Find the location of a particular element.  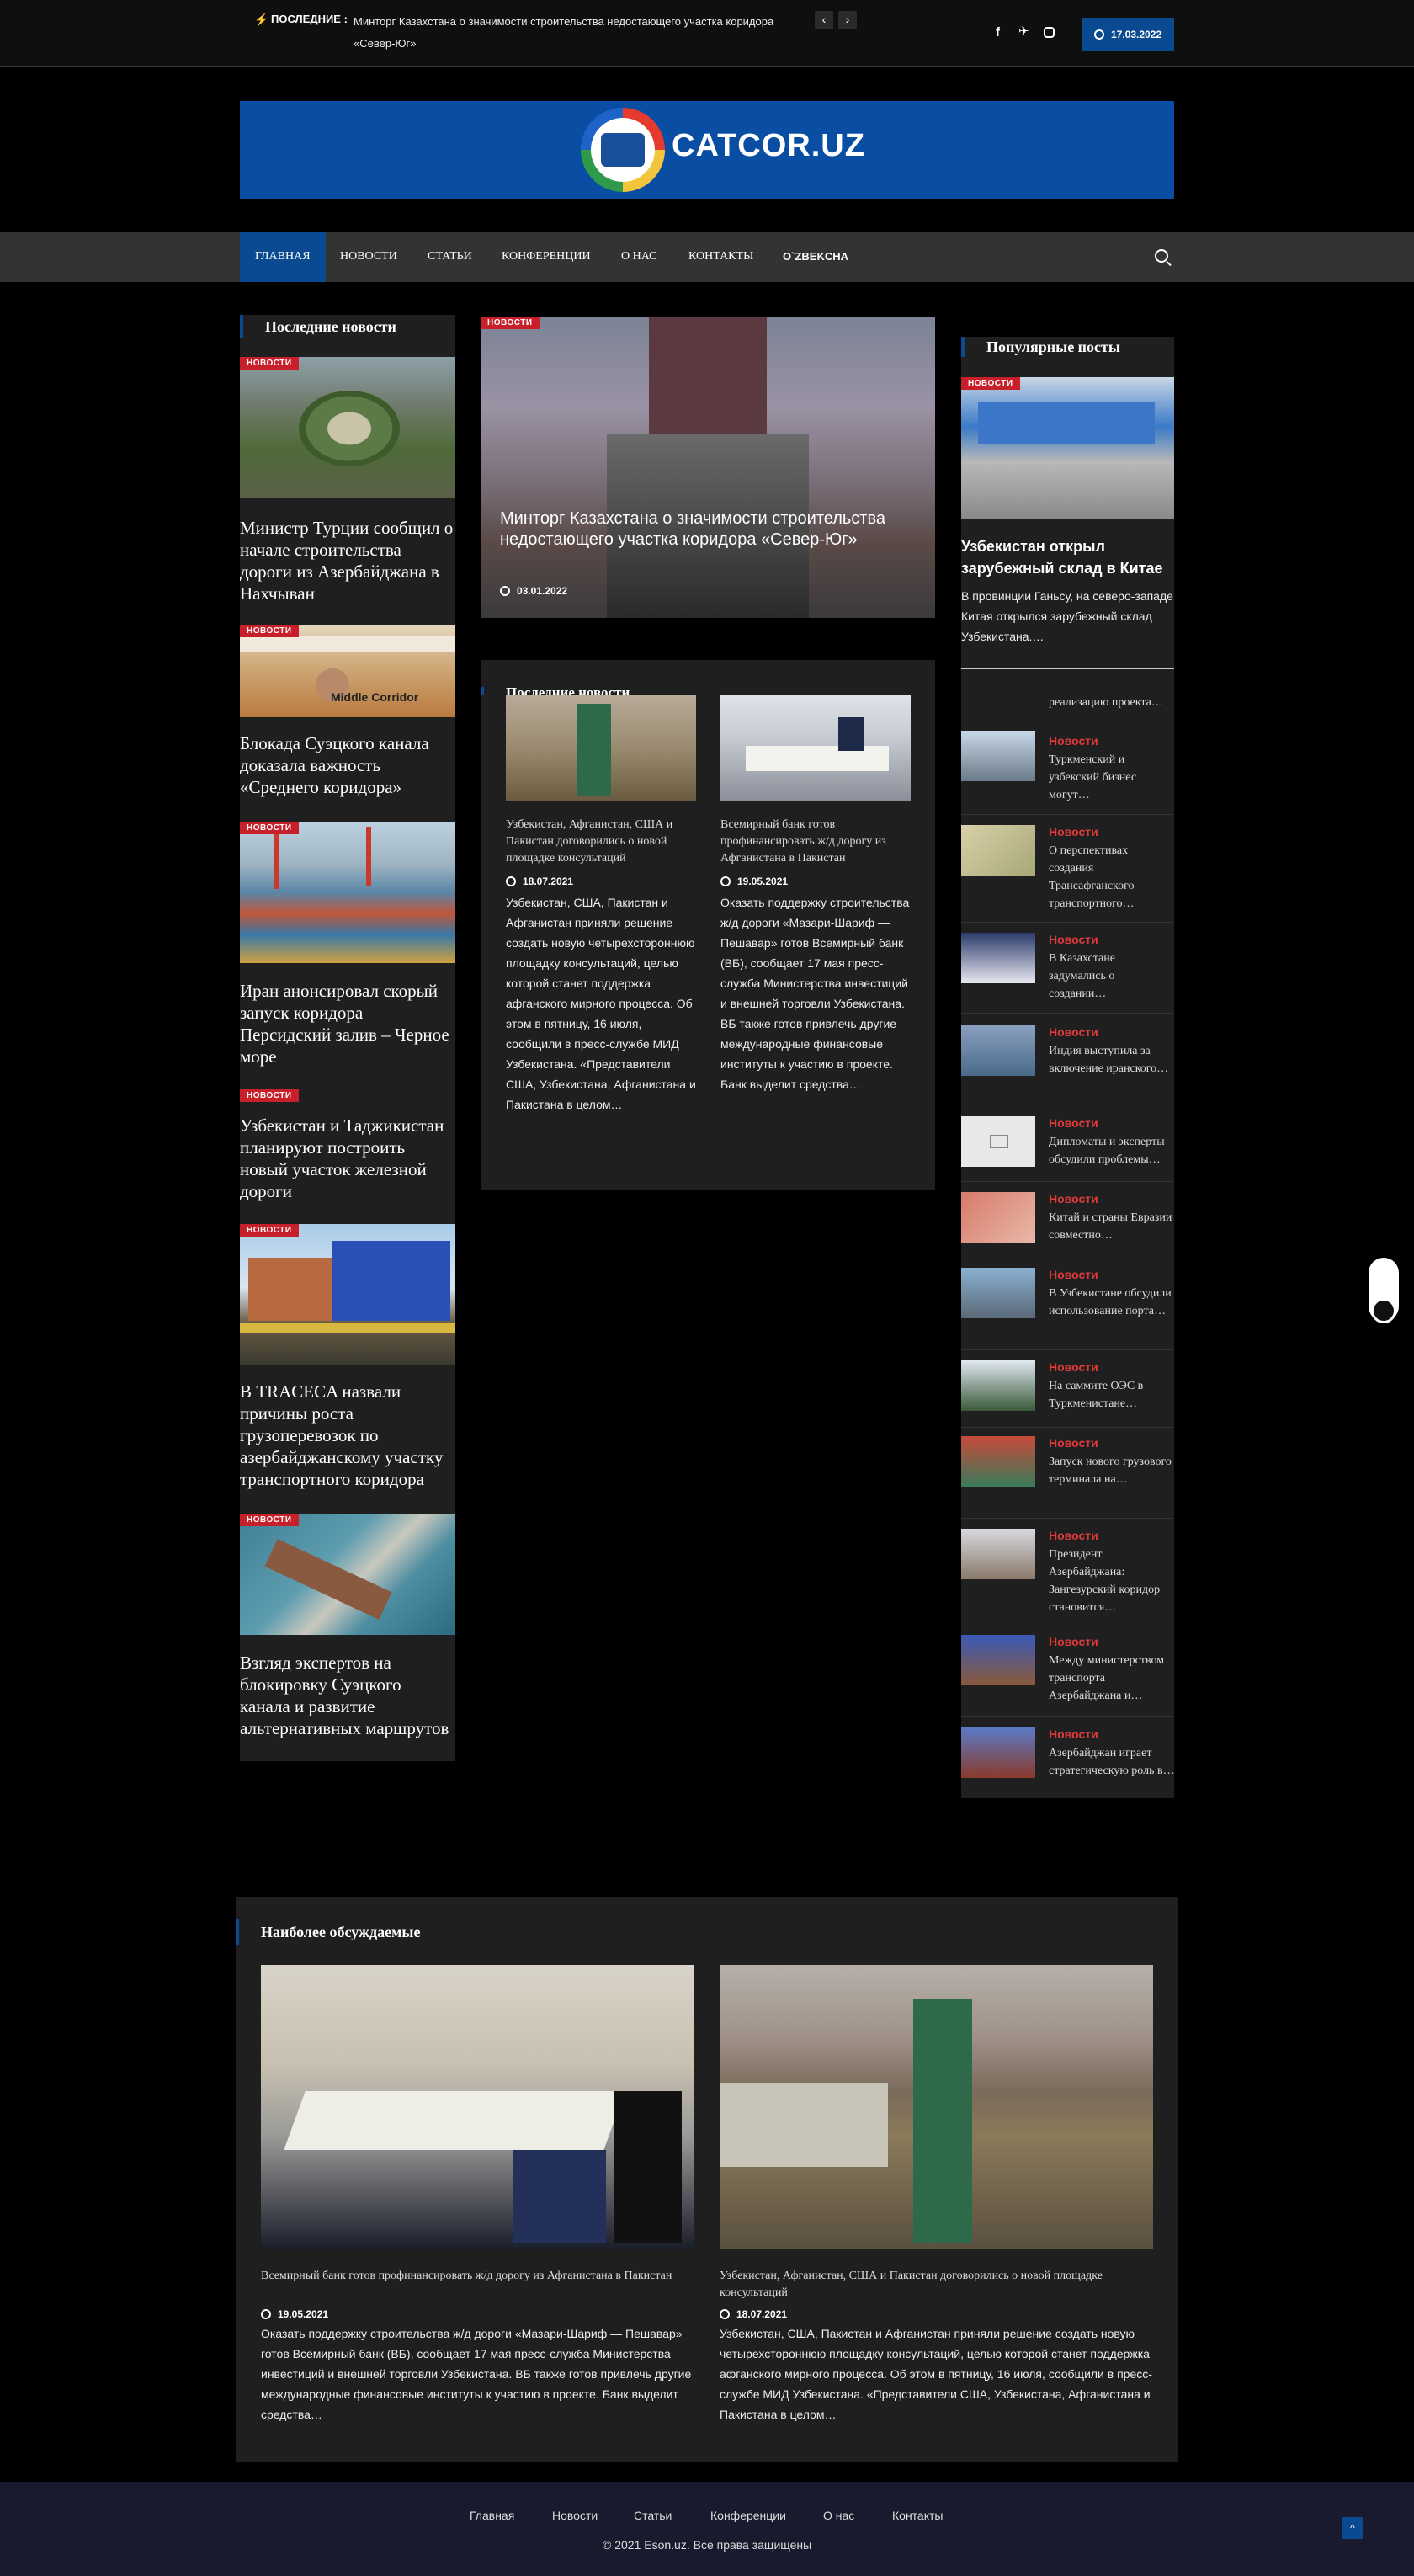

featured-date-text: 03.01.2022 is located at coordinates (542, 591).